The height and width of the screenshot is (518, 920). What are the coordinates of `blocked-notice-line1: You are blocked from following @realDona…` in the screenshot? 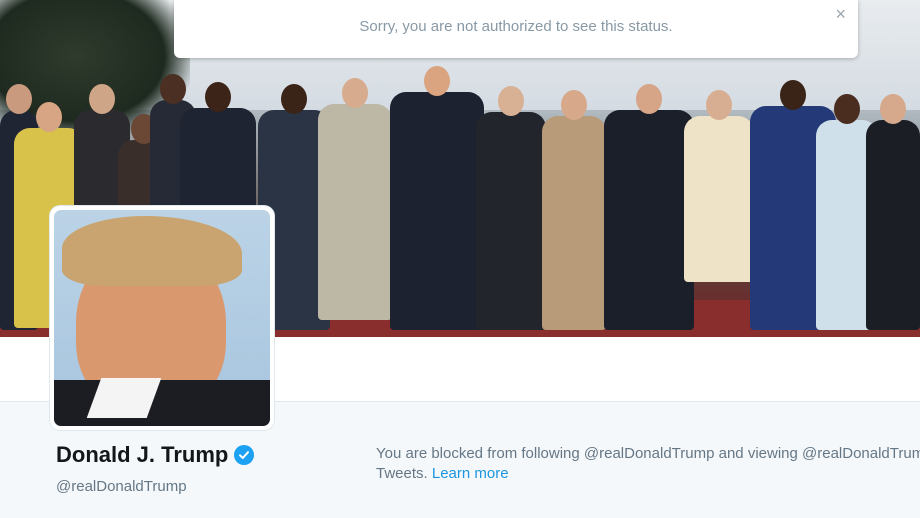 It's located at (648, 453).